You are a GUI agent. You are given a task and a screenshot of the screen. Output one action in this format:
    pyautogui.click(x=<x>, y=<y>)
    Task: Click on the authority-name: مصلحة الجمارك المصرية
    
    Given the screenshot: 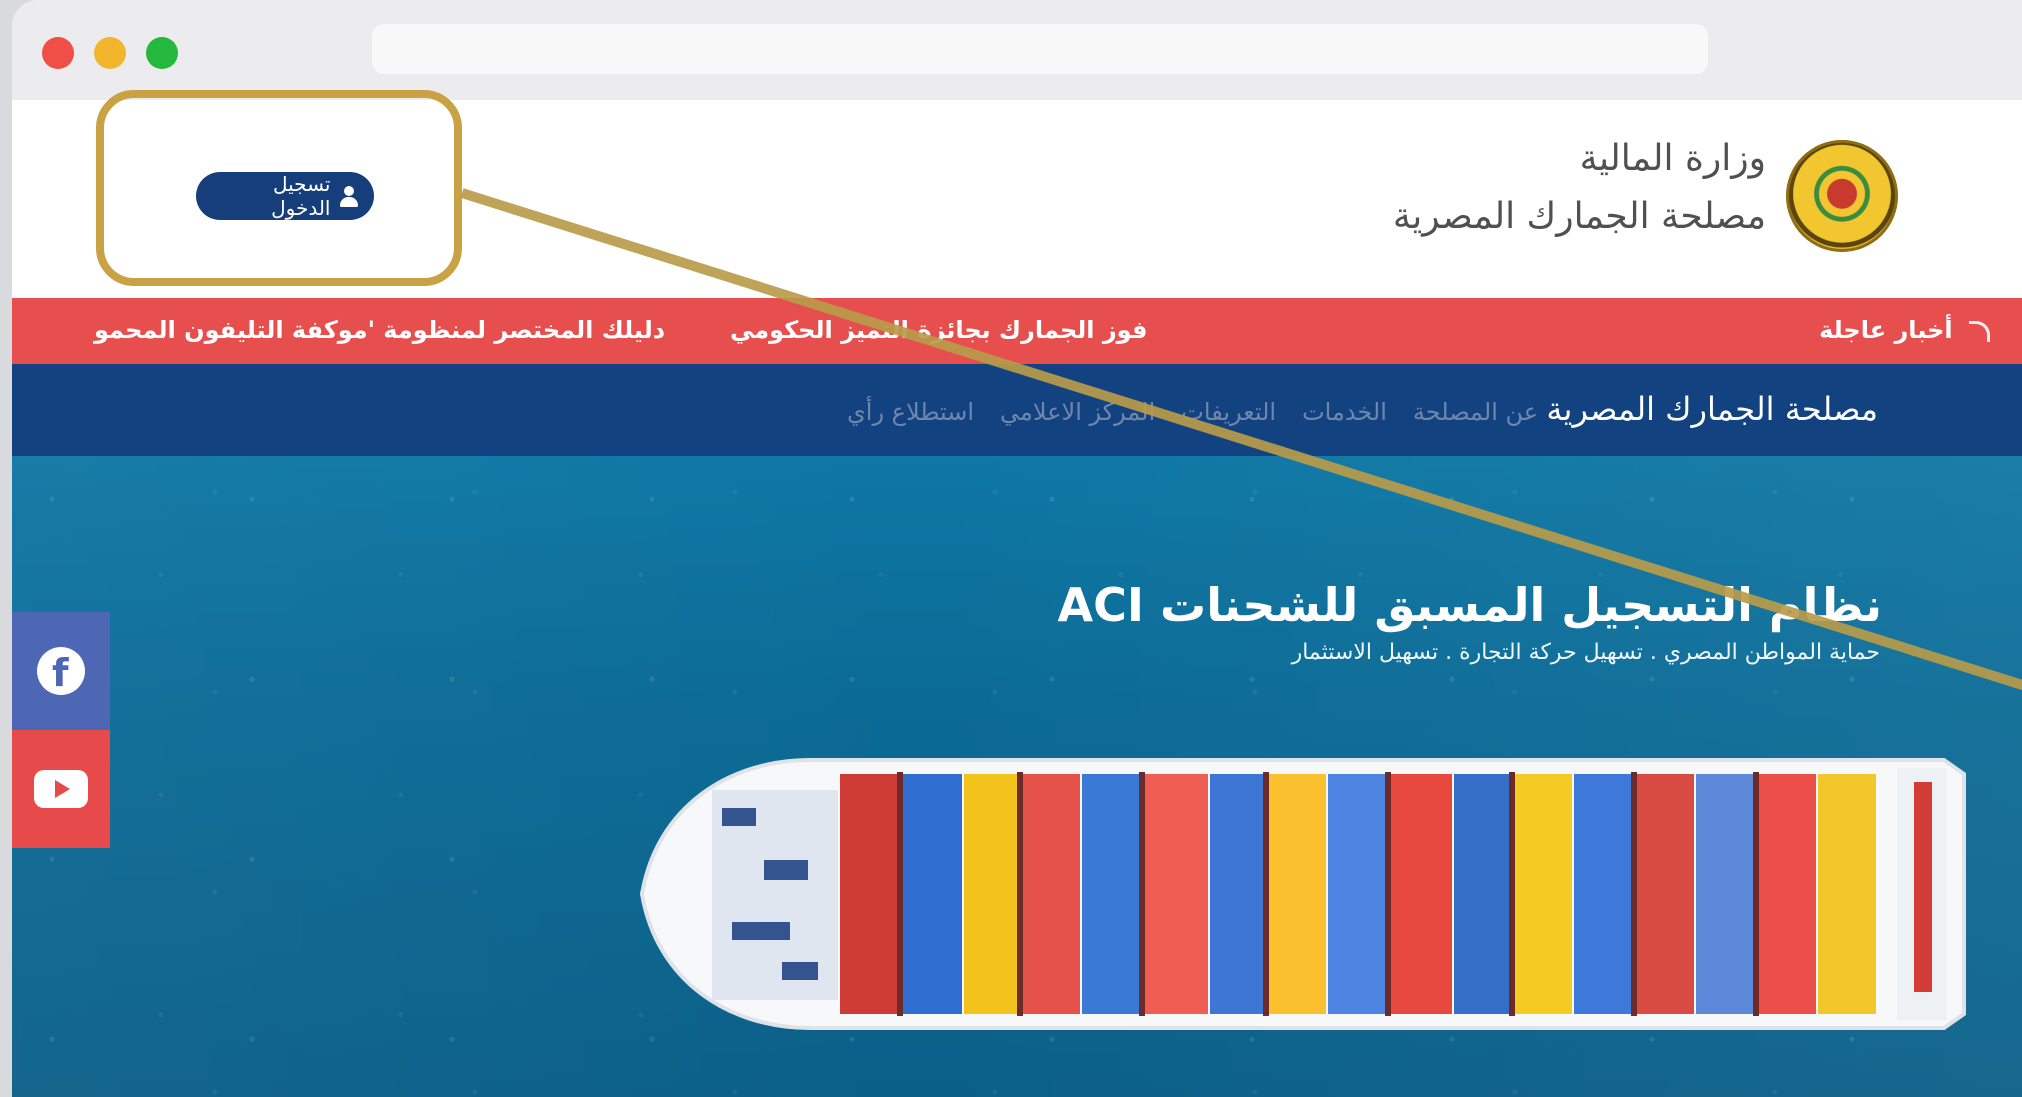 What is the action you would take?
    pyautogui.click(x=1579, y=216)
    